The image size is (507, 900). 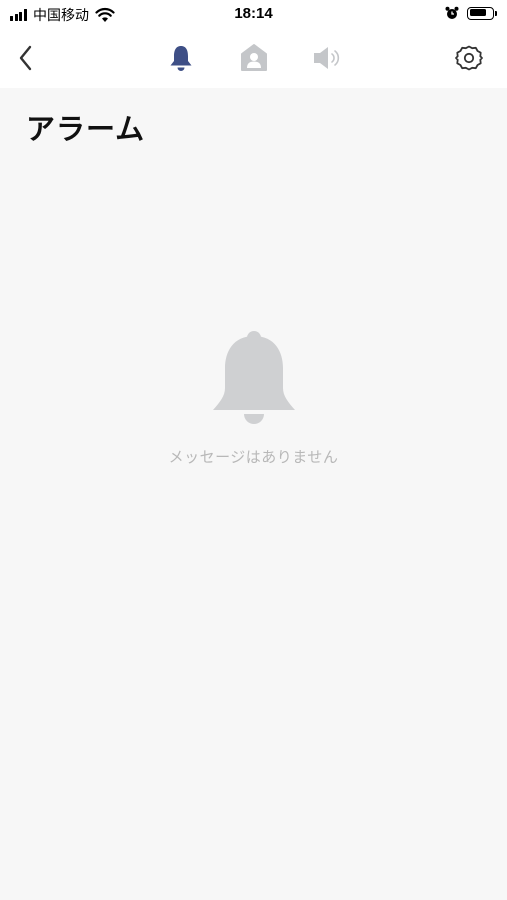 I want to click on person-icon, so click(x=254, y=57).